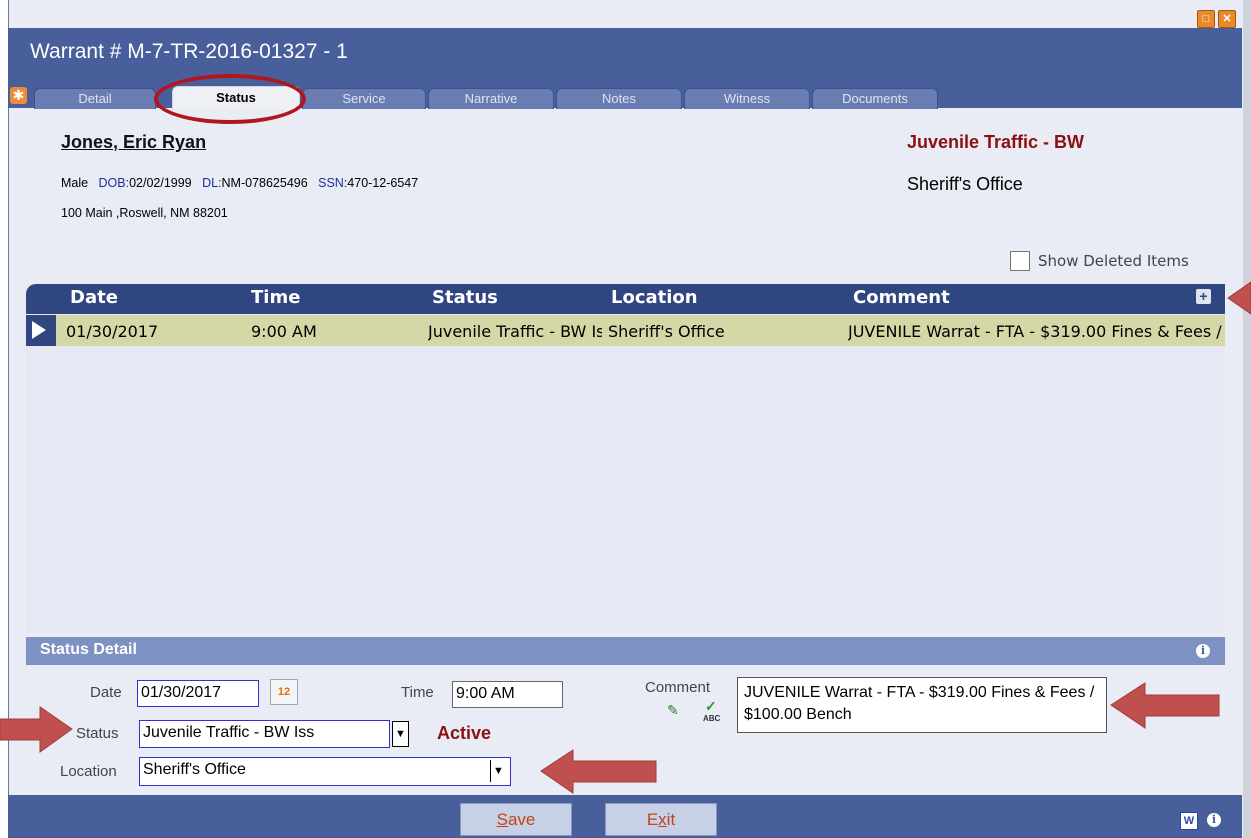 Image resolution: width=1251 pixels, height=838 pixels. Describe the element at coordinates (1165, 705) in the screenshot. I see `arrow-comment` at that location.